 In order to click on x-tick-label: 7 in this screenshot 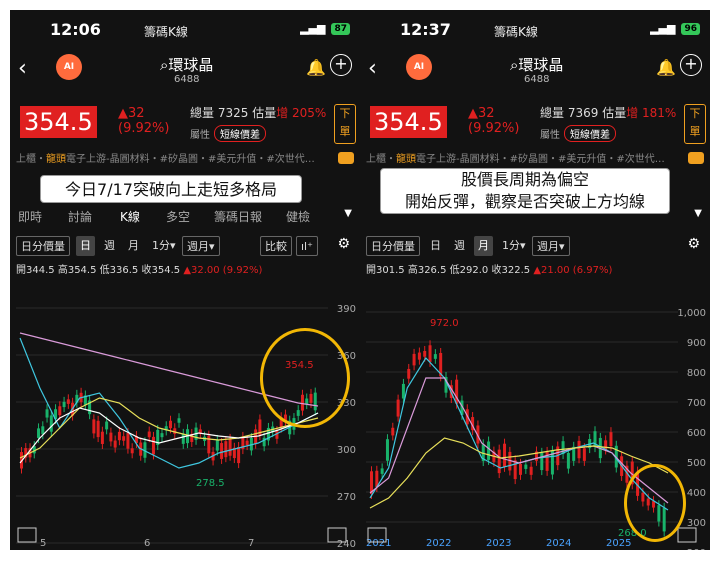, I will do `click(251, 543)`.